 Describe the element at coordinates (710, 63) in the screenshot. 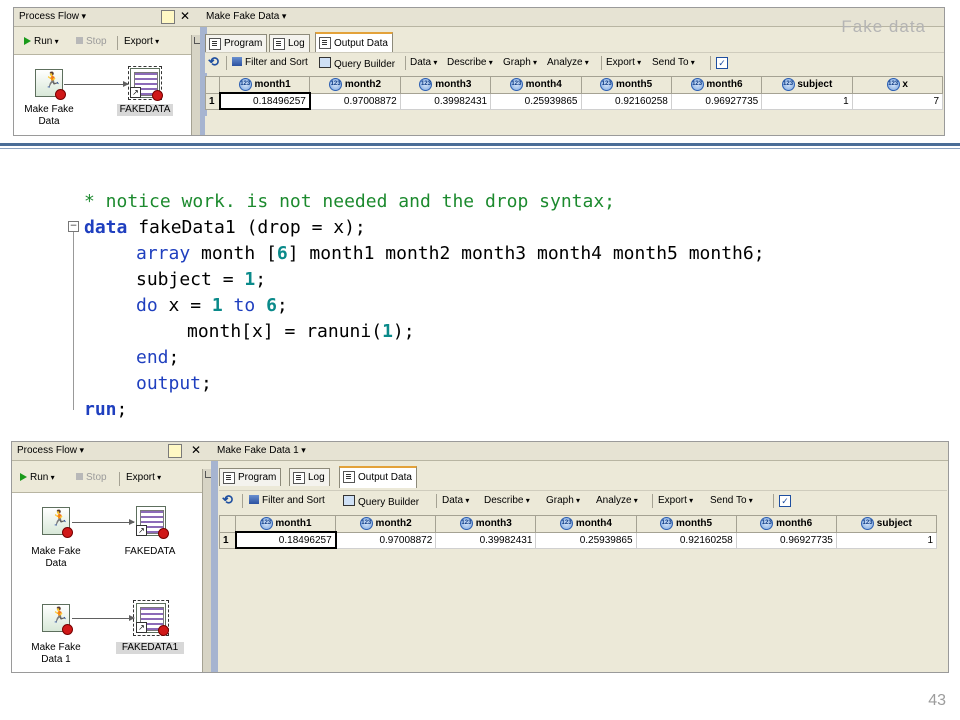

I see `toolbar-separator` at that location.